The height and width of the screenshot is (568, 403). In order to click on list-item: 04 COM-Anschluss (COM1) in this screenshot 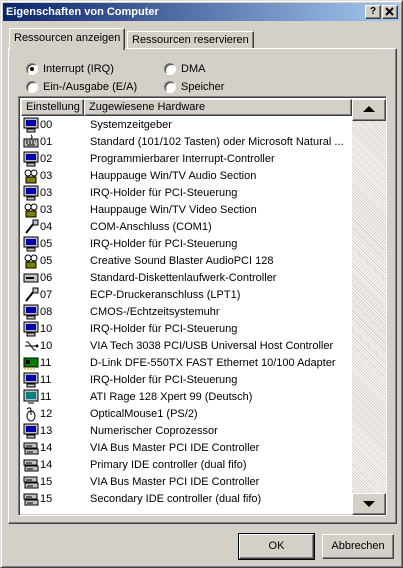, I will do `click(186, 227)`.